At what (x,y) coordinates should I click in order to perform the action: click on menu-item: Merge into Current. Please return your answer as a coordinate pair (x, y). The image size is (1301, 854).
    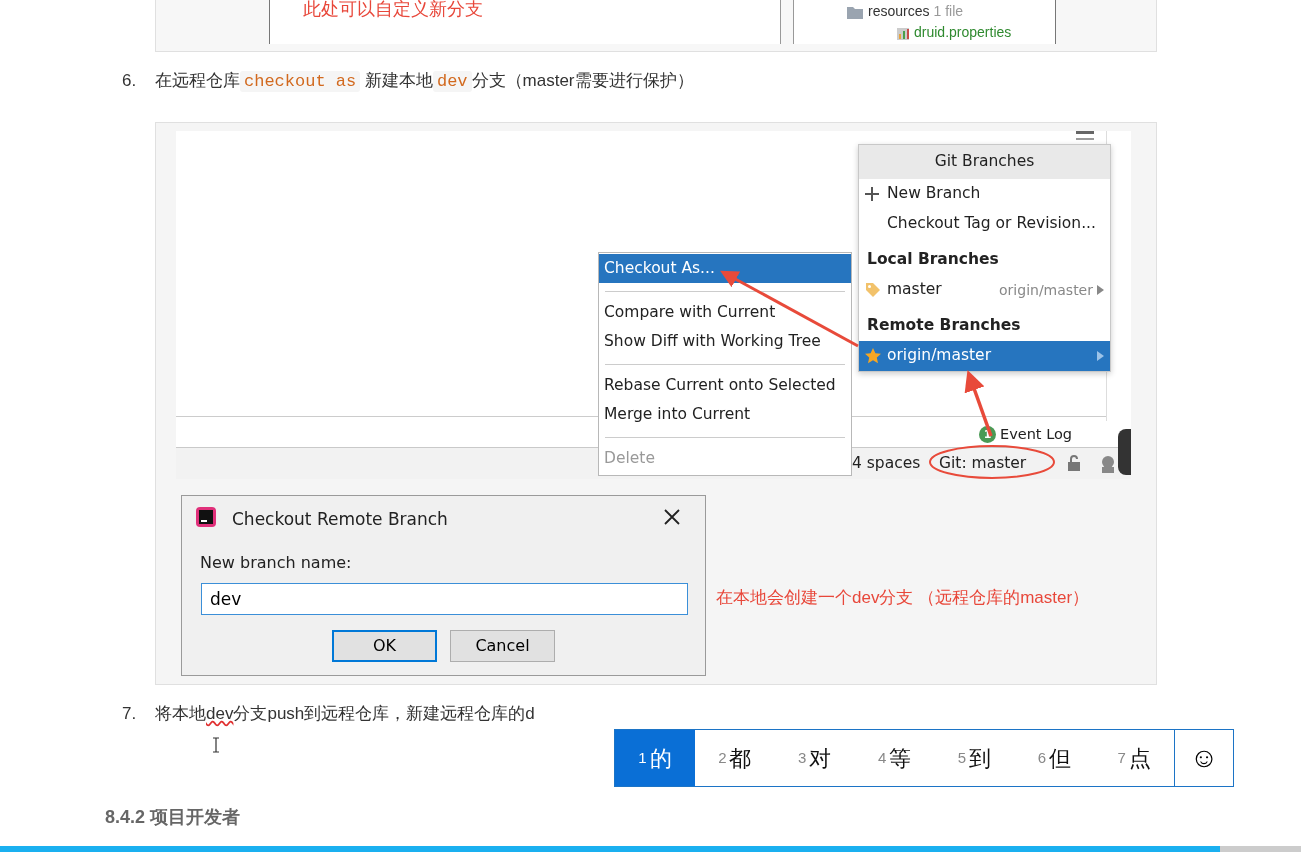
    Looking at the image, I should click on (725, 414).